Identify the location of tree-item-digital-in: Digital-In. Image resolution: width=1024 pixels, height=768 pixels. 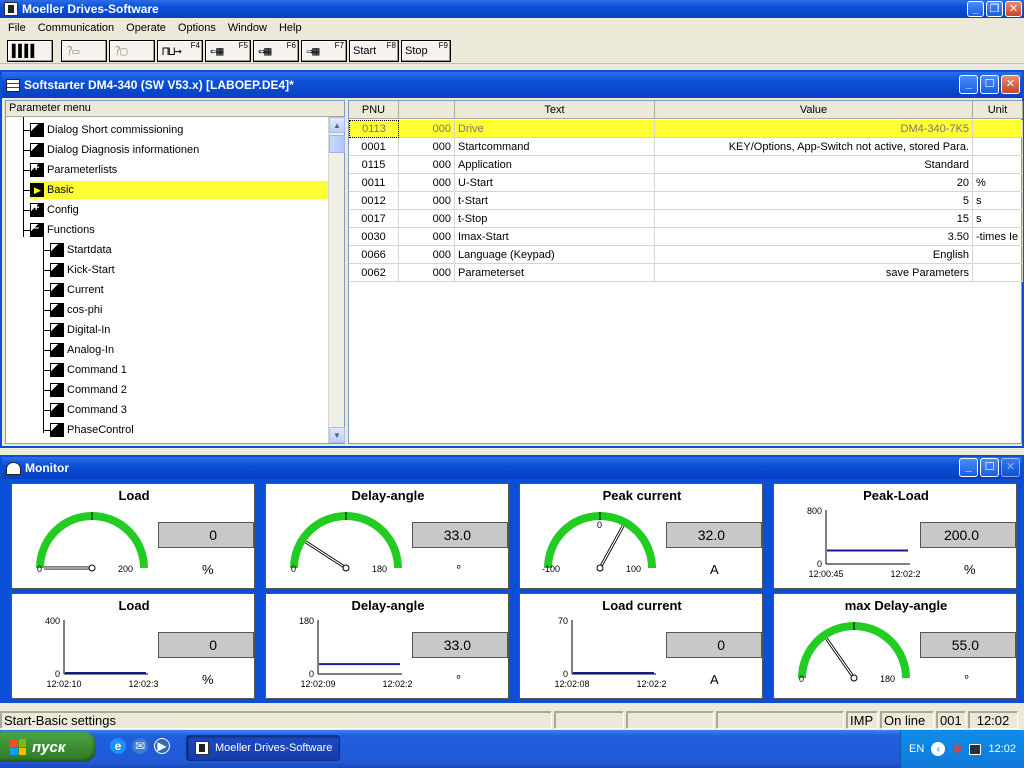
(80, 330).